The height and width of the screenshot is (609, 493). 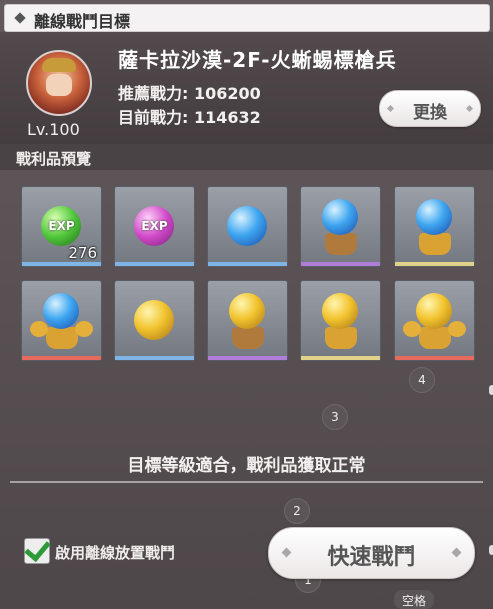 I want to click on step-marker: 3, so click(x=335, y=417).